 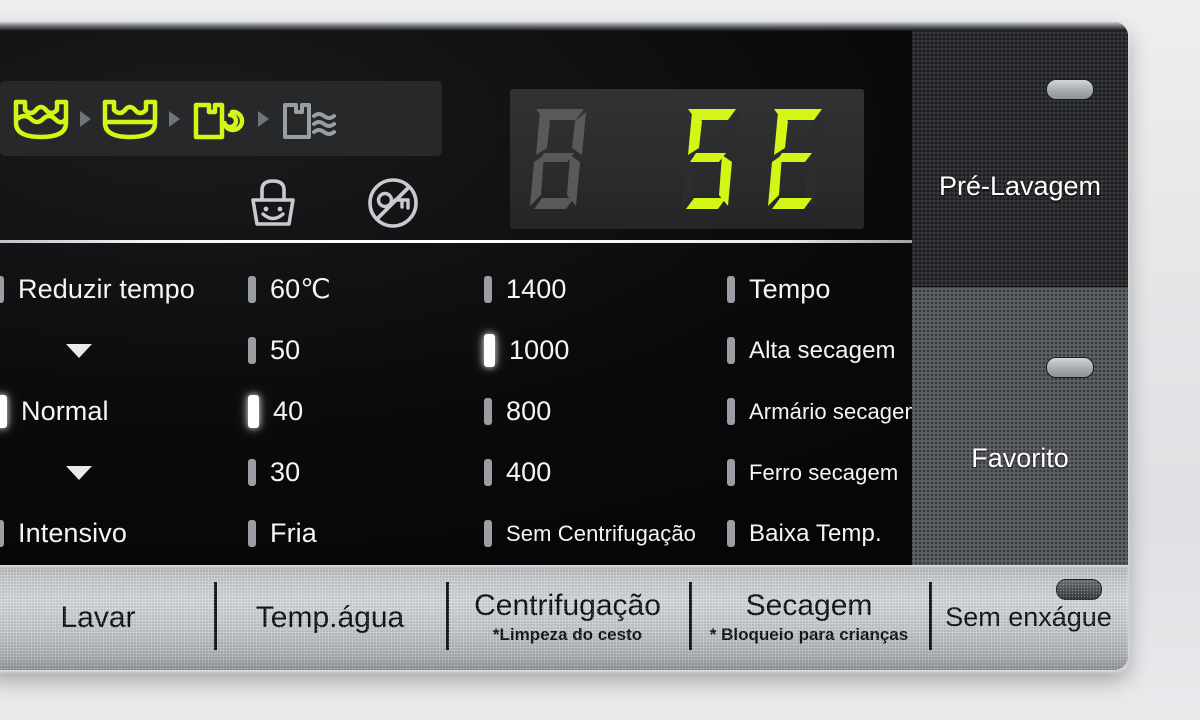 I want to click on option-row: 60℃, so click(x=352, y=289).